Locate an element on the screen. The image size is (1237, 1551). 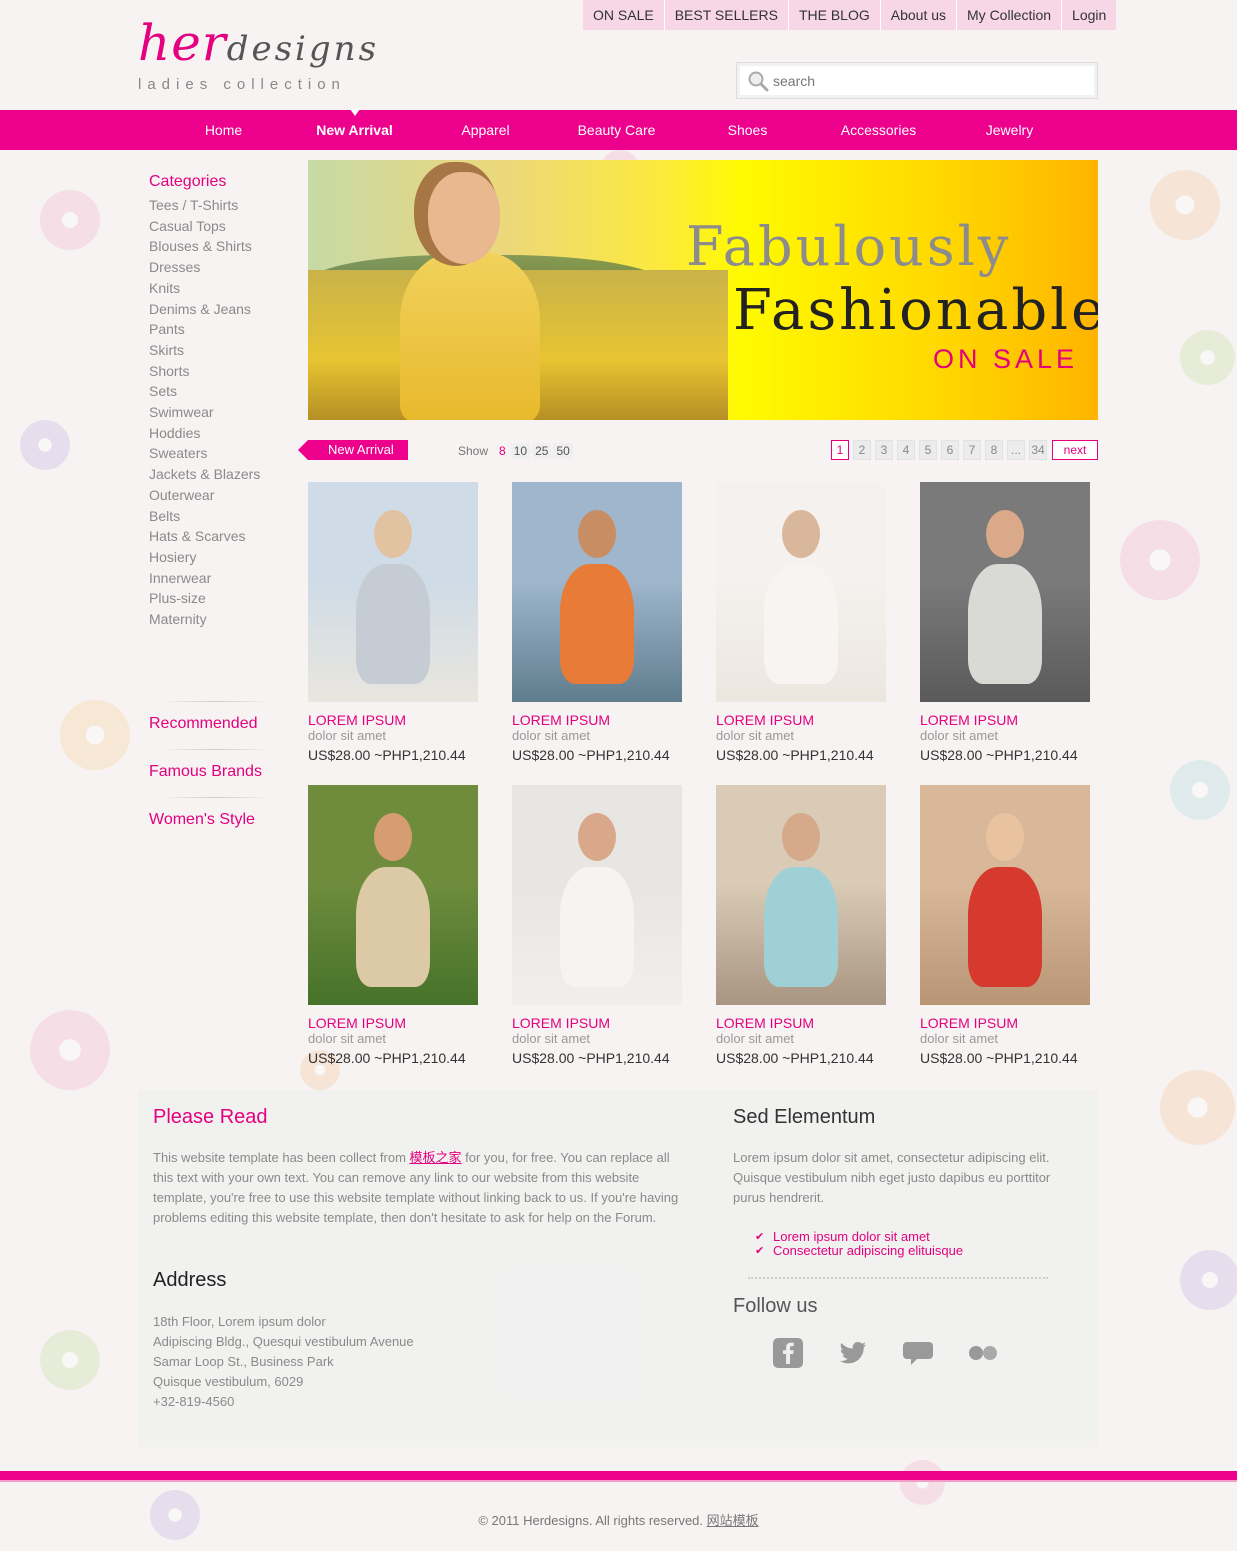
main-nav-jewelry: Jewelry is located at coordinates (1009, 130).